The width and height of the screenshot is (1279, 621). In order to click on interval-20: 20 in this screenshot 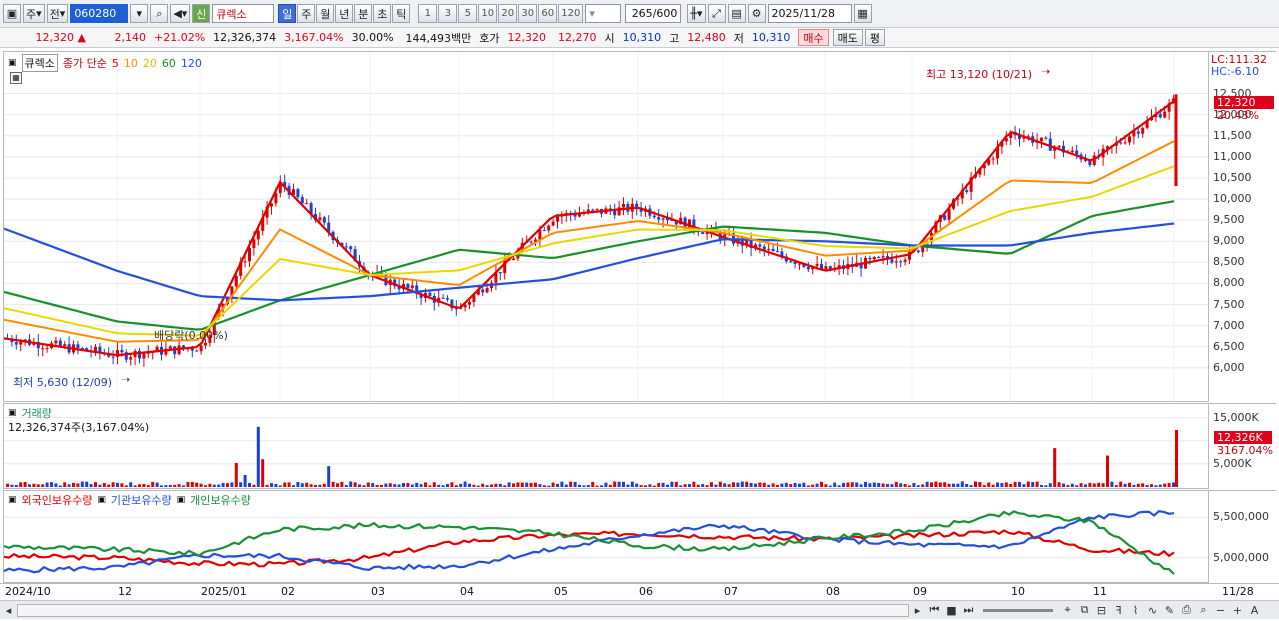, I will do `click(508, 13)`.